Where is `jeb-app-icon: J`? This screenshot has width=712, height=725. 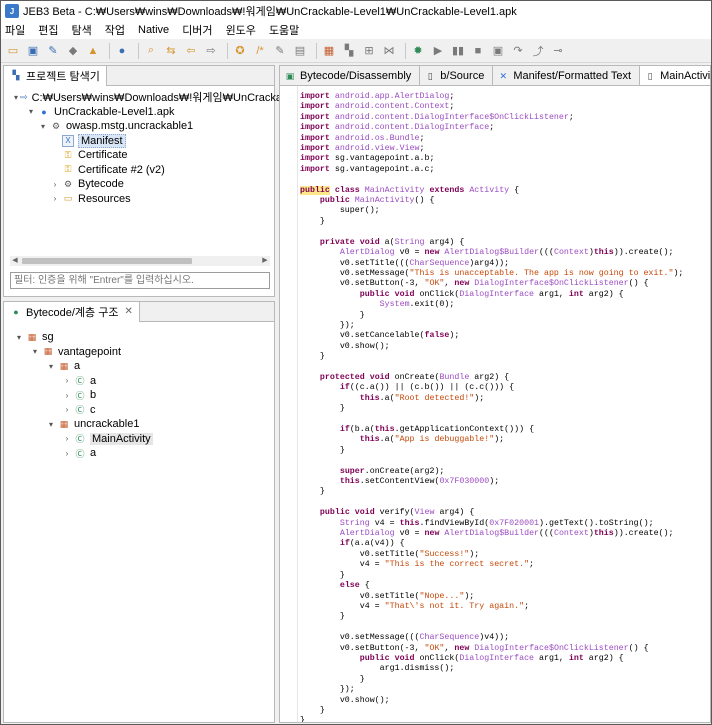
jeb-app-icon: J is located at coordinates (12, 11).